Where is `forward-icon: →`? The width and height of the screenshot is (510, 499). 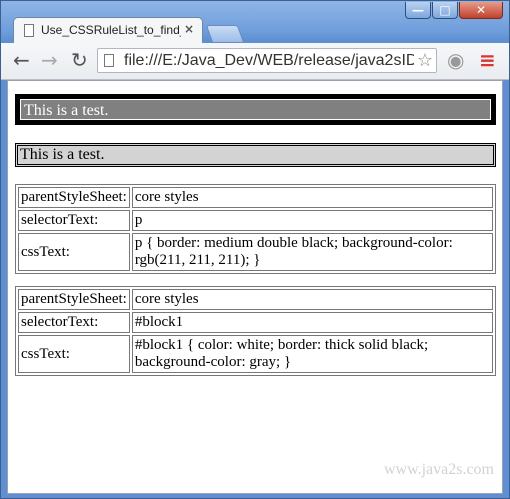
forward-icon: → is located at coordinates (49, 60).